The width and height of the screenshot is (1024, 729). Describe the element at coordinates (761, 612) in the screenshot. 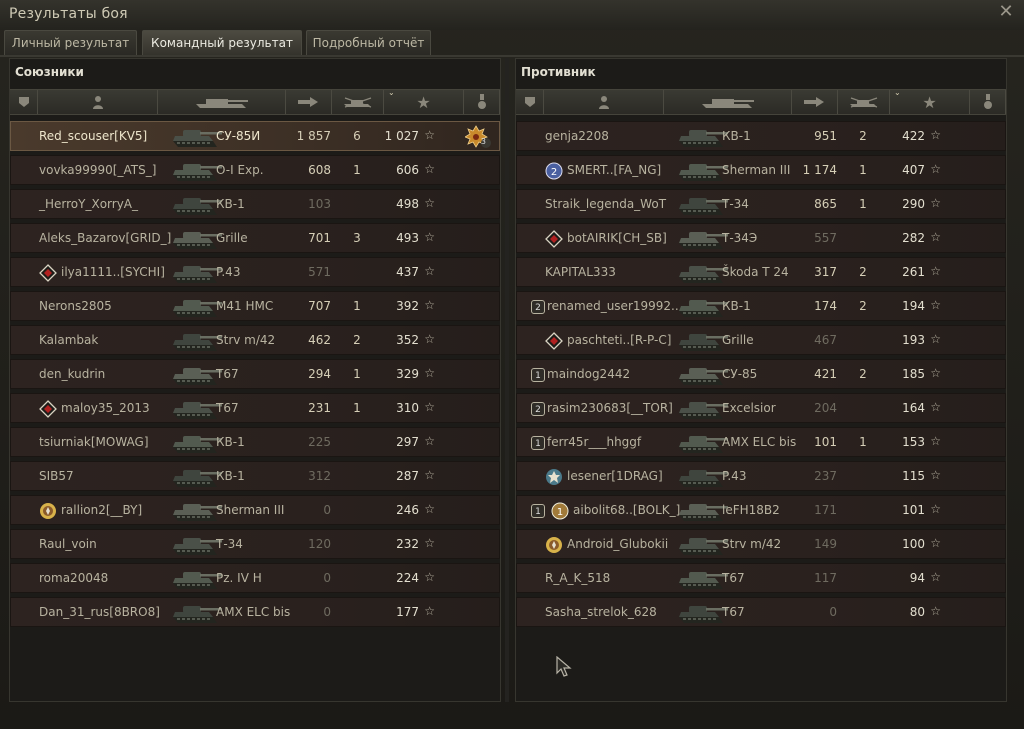

I see `player-row: Sasha_strelok_628 T67 0 80 ☆` at that location.